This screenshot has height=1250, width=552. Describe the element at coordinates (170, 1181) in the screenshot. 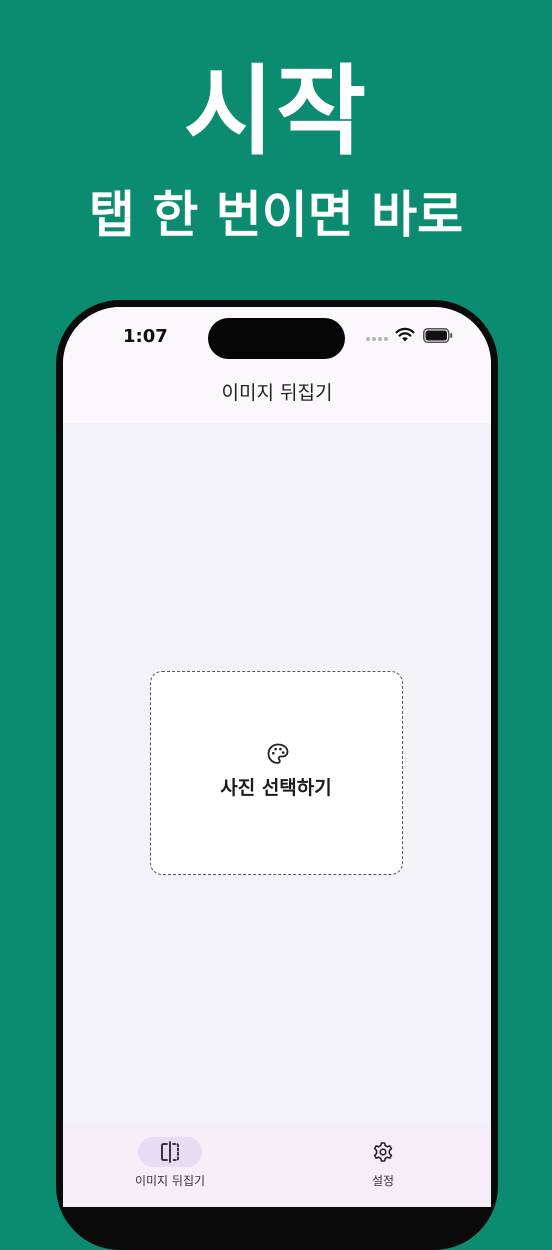

I see `tab-image-flip-label: 이미지 뒤집기` at that location.